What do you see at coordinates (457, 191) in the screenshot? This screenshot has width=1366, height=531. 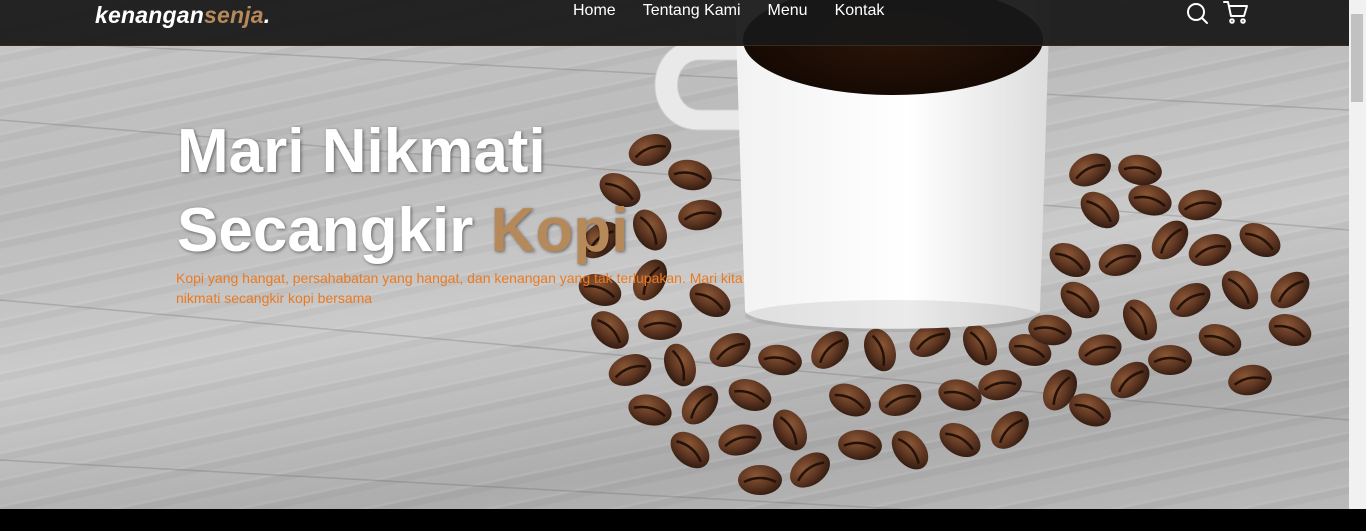 I see `hero-title: Mari Nikmati Secangkir Kopi` at bounding box center [457, 191].